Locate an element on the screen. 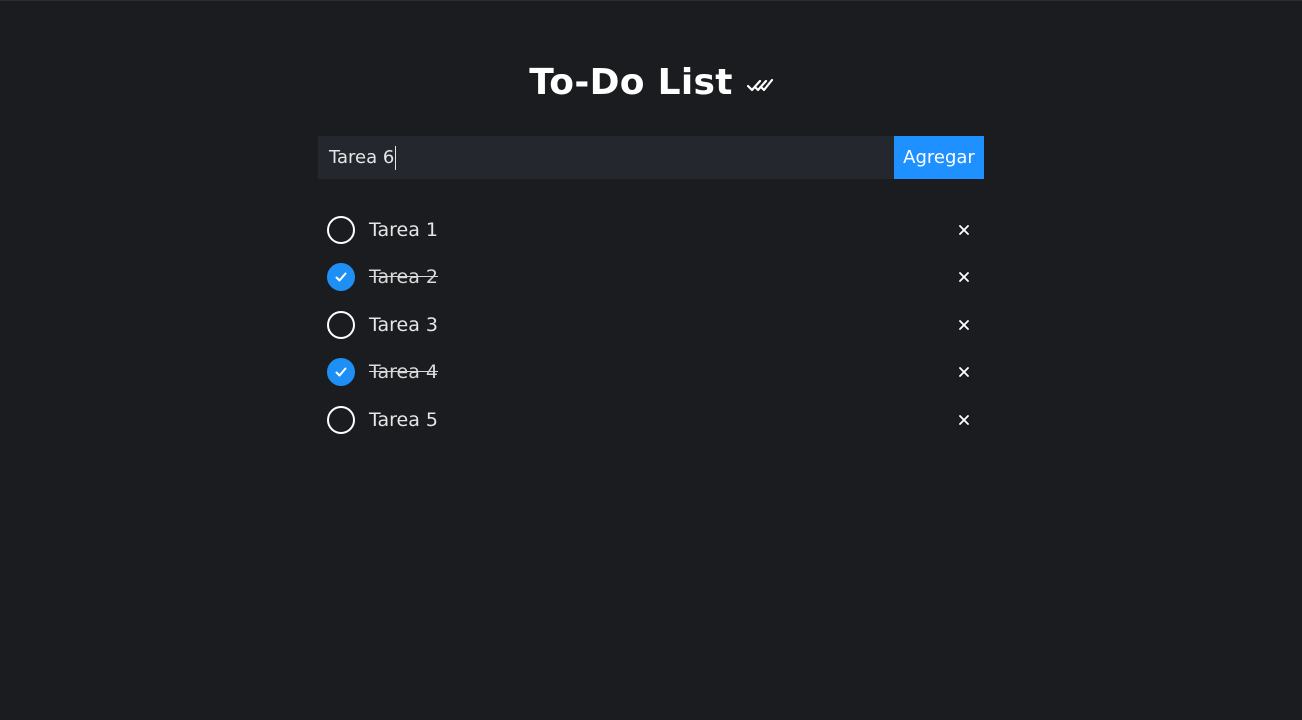 The image size is (1302, 720). task-item: Tarea 1 is located at coordinates (651, 230).